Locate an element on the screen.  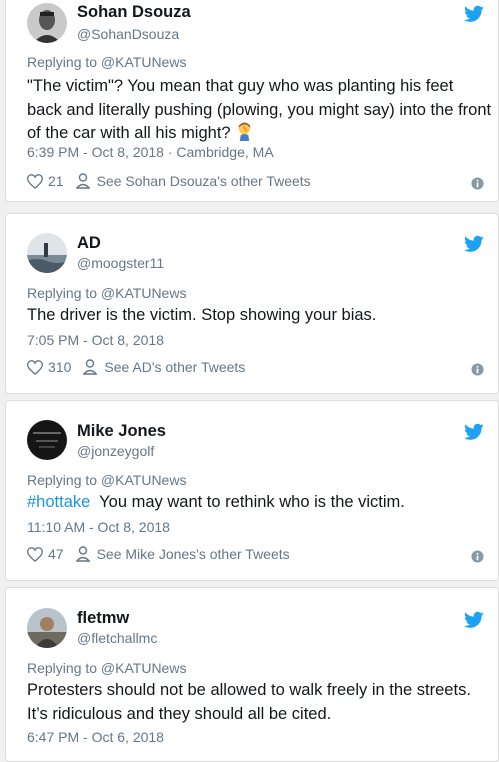
like-count: 310 is located at coordinates (59, 367).